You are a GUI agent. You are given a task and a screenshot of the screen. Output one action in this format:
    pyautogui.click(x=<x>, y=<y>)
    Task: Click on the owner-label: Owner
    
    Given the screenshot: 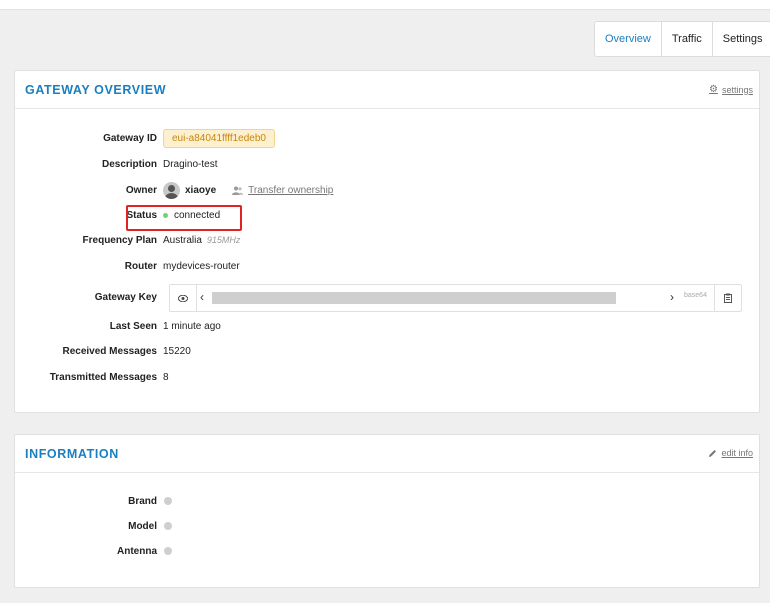 What is the action you would take?
    pyautogui.click(x=141, y=190)
    